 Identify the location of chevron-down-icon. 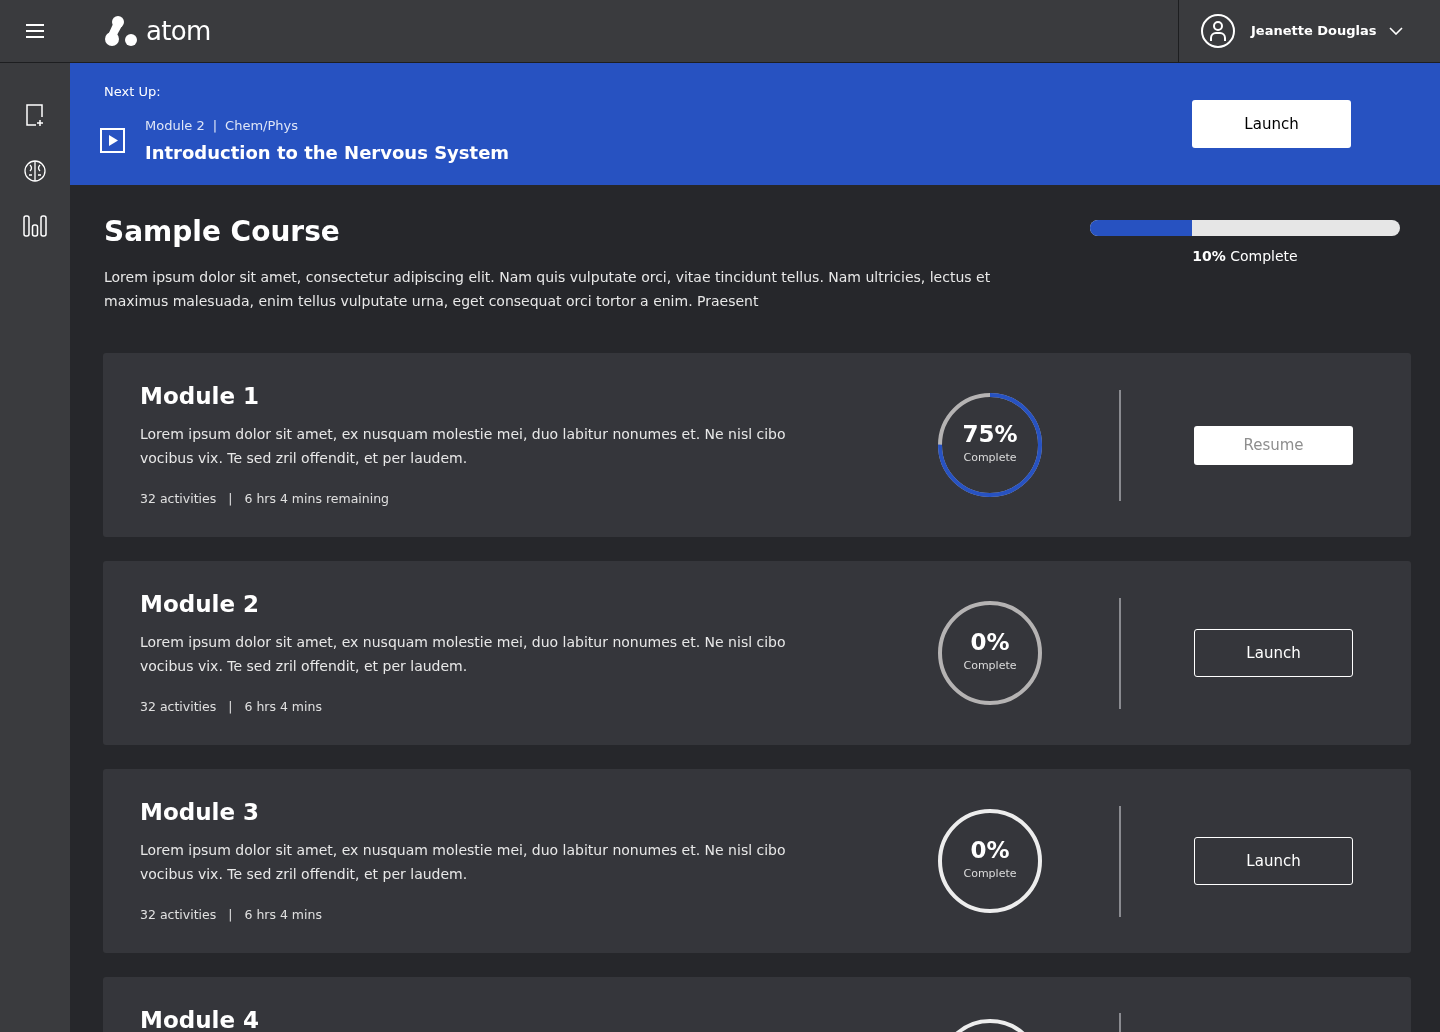
(1395, 31).